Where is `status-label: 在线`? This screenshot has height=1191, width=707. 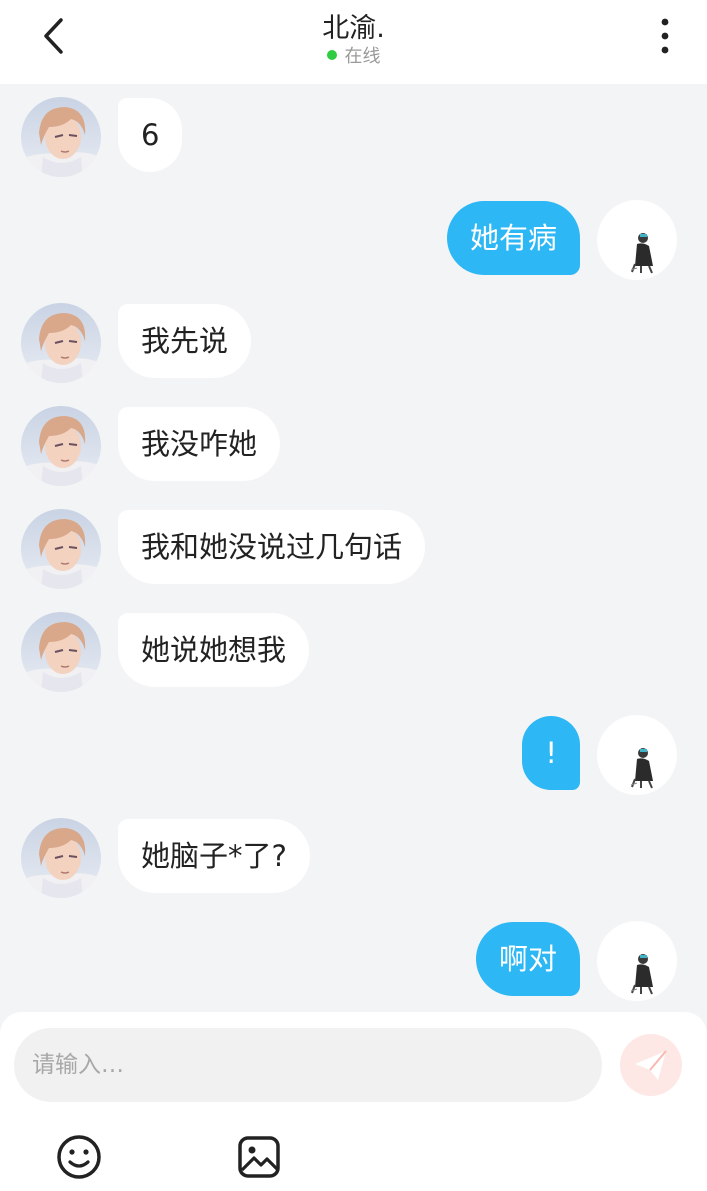
status-label: 在线 is located at coordinates (362, 56).